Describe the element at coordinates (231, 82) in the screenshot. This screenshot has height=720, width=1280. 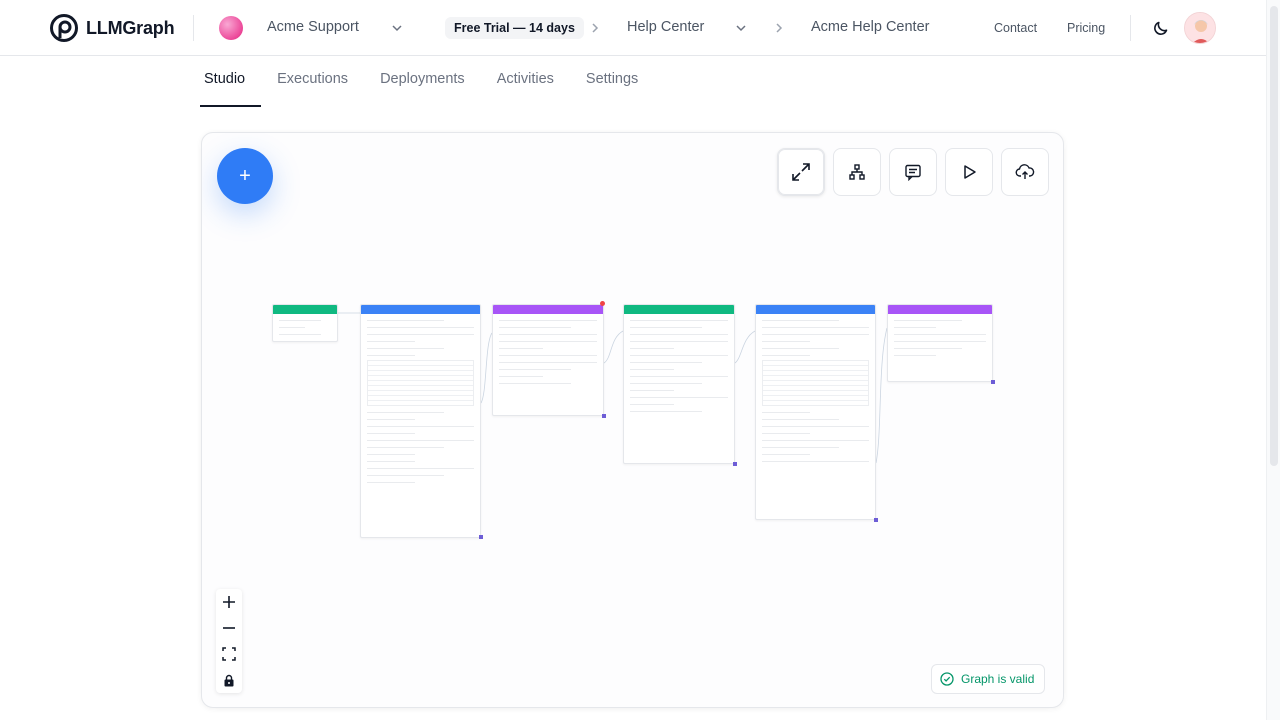
I see `tab-studio: Studio` at that location.